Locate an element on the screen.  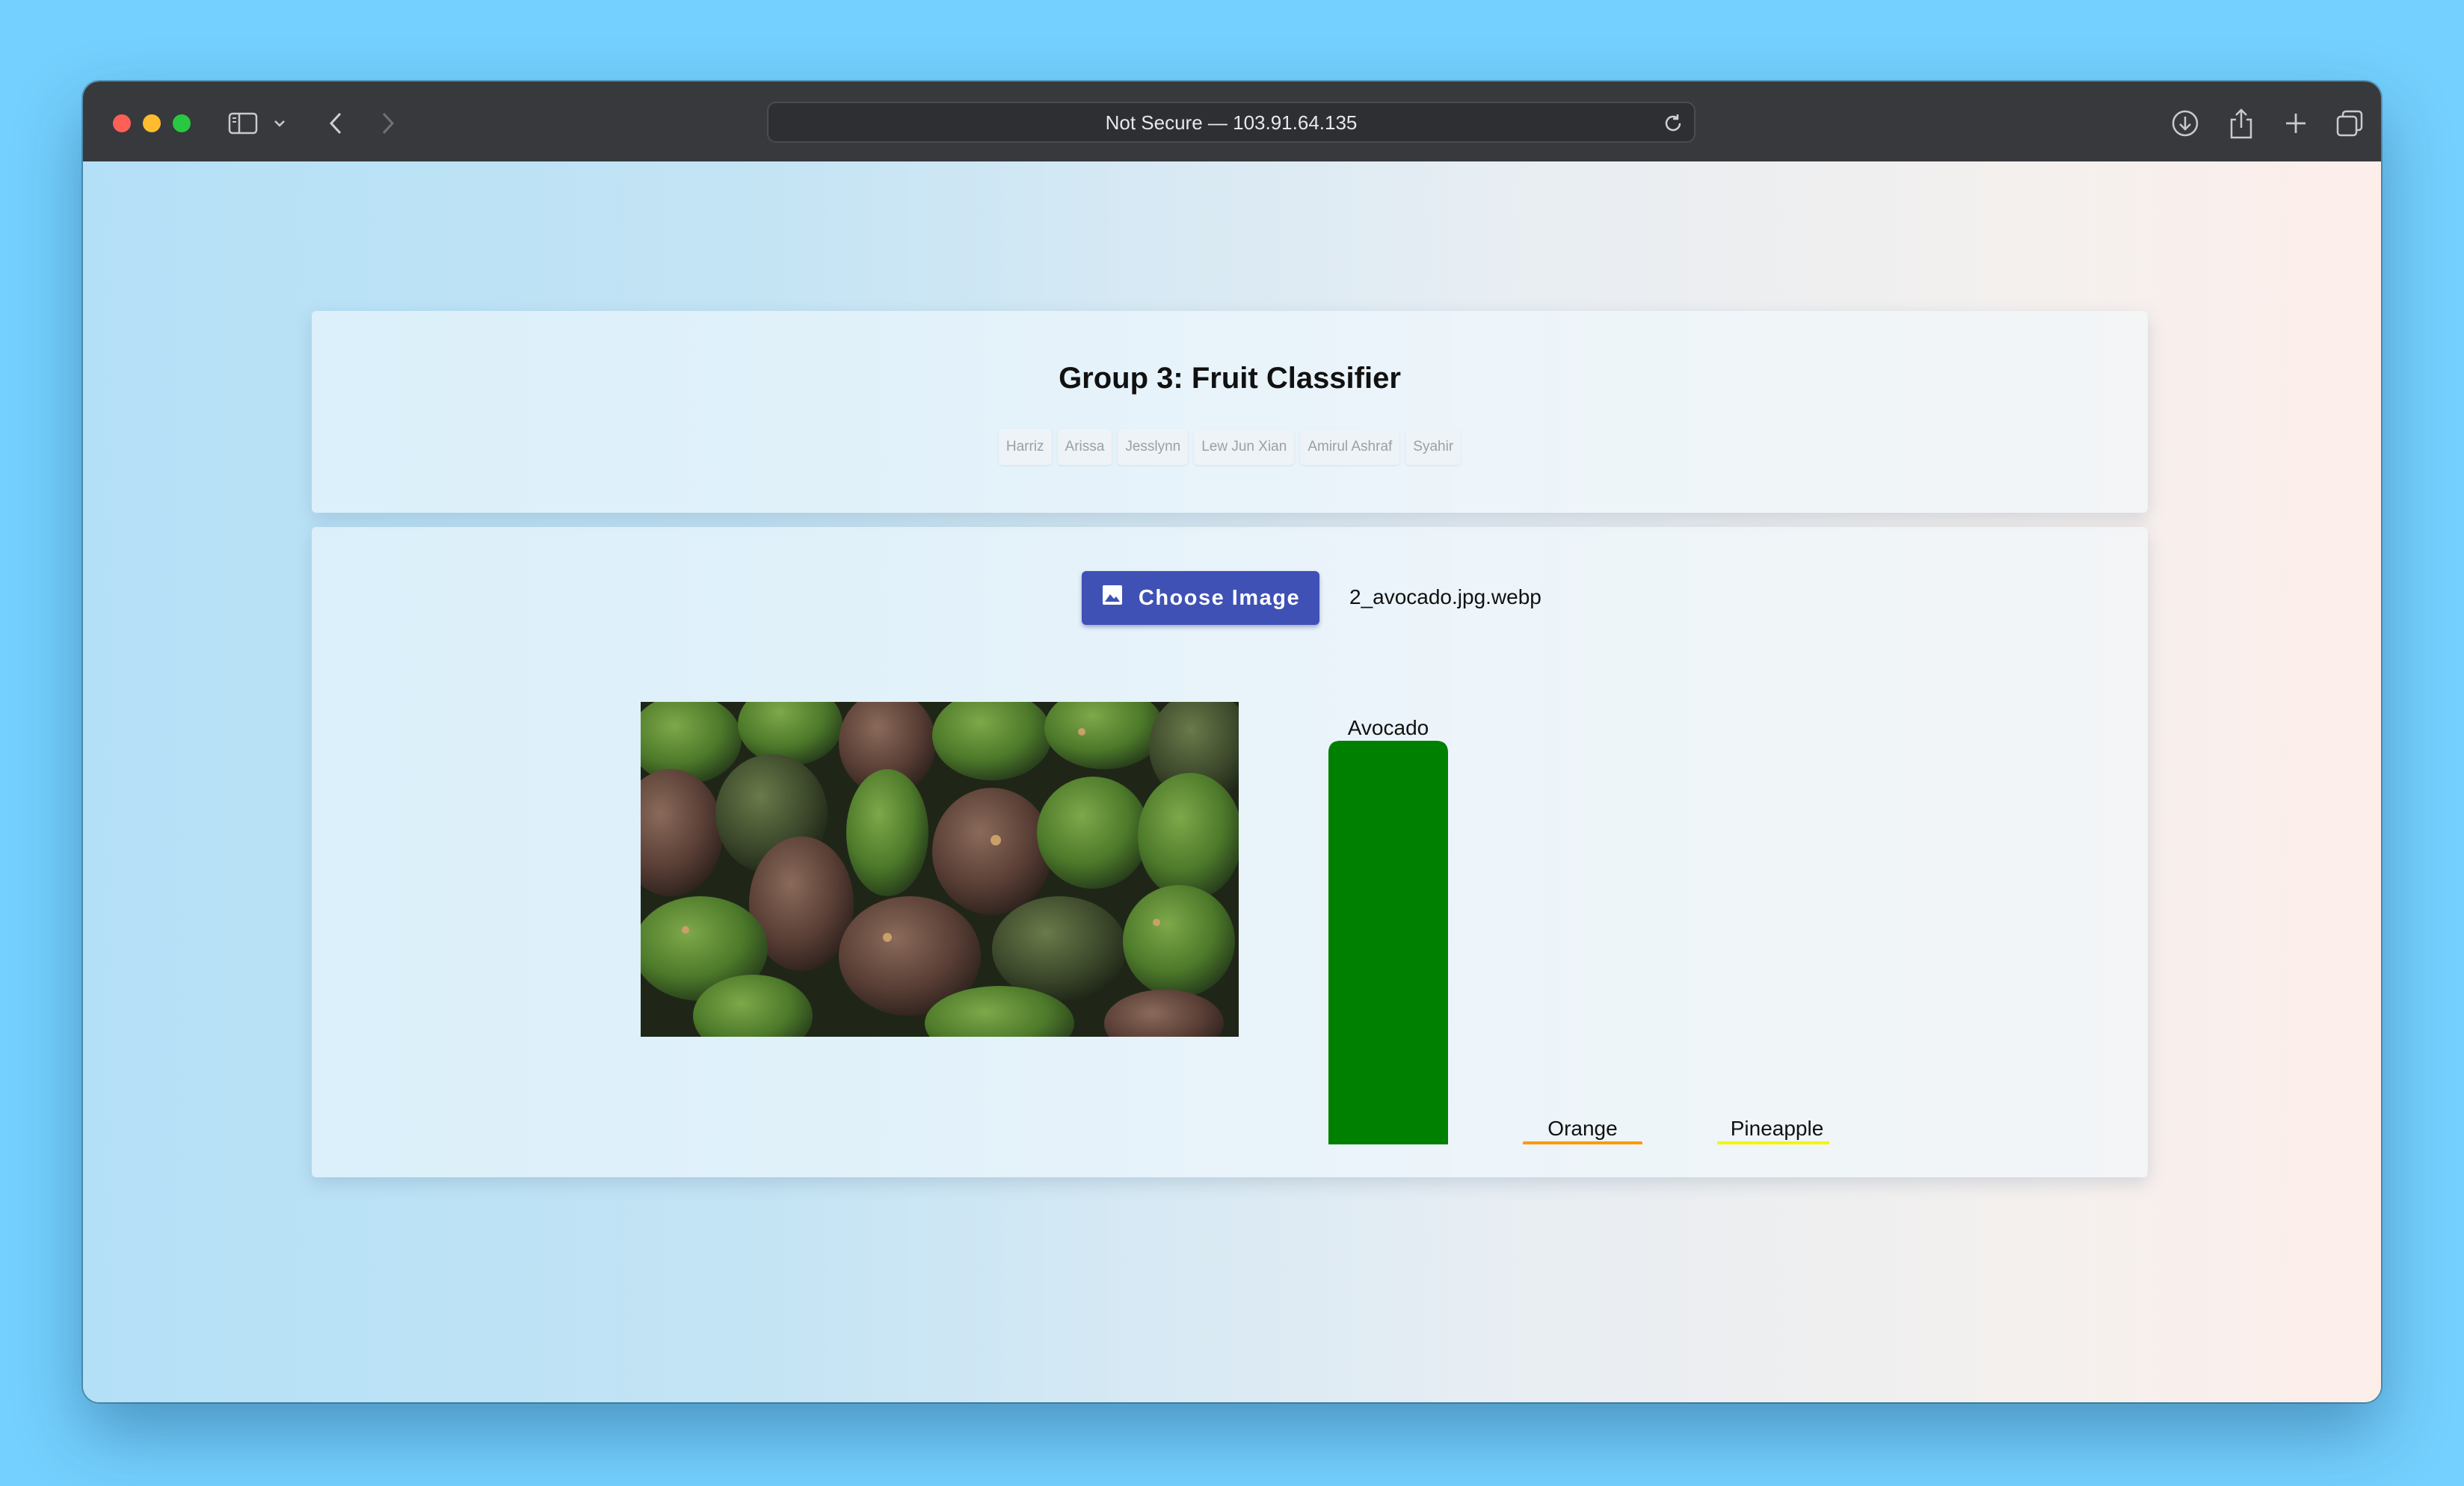
url-text: Not Secure — 103.91.64.135 is located at coordinates (1231, 122).